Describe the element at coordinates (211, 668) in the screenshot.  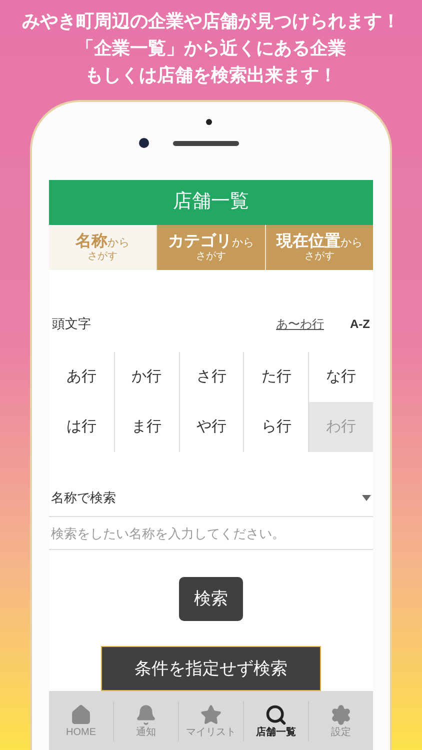
I see `search-all-button: 条件を指定せず検索` at that location.